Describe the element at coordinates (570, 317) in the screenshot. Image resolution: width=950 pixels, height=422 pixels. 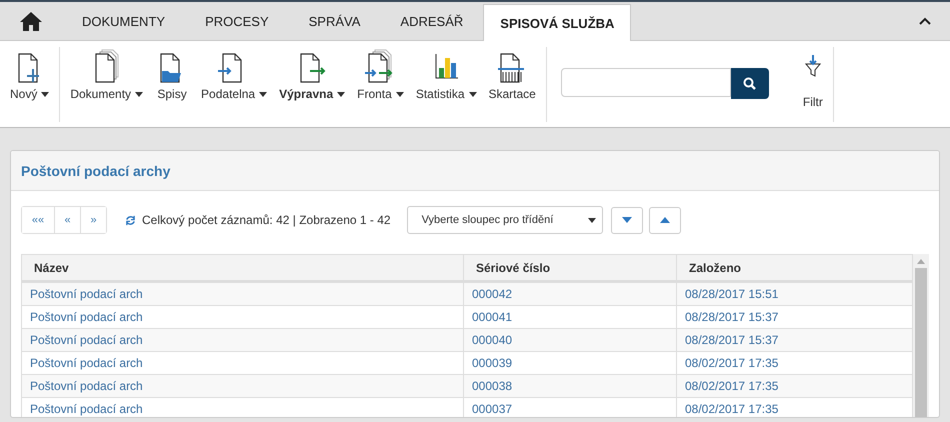
I see `table-cell: 000041` at that location.